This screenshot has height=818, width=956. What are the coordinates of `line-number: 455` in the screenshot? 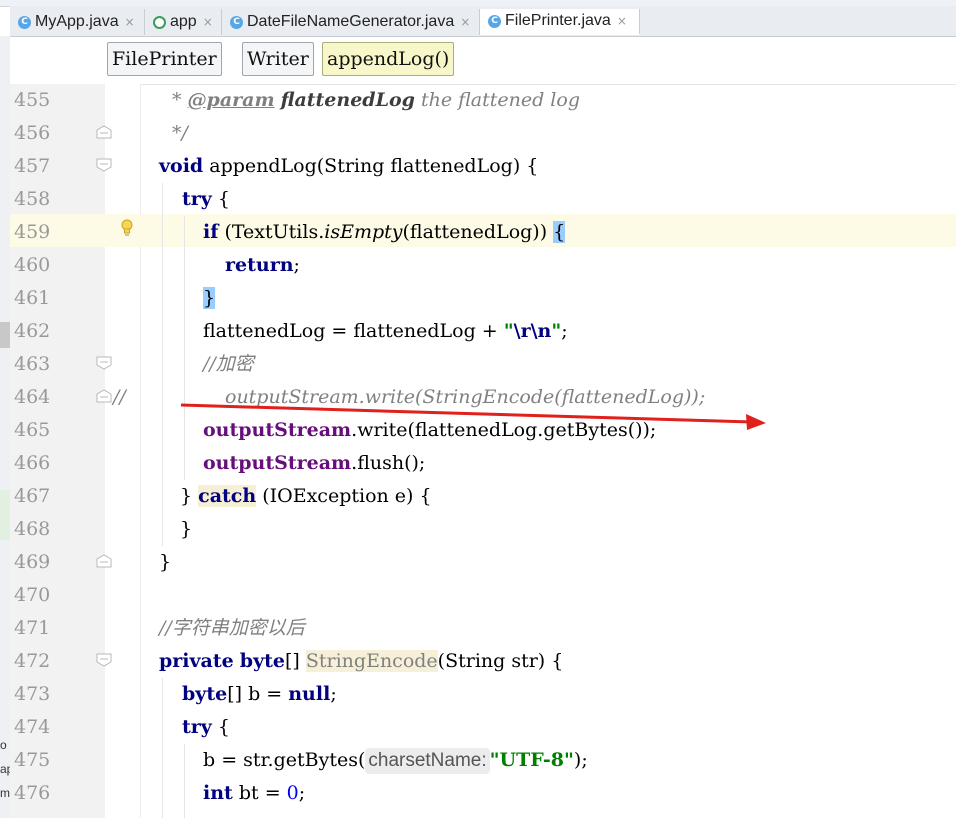 It's located at (32, 100).